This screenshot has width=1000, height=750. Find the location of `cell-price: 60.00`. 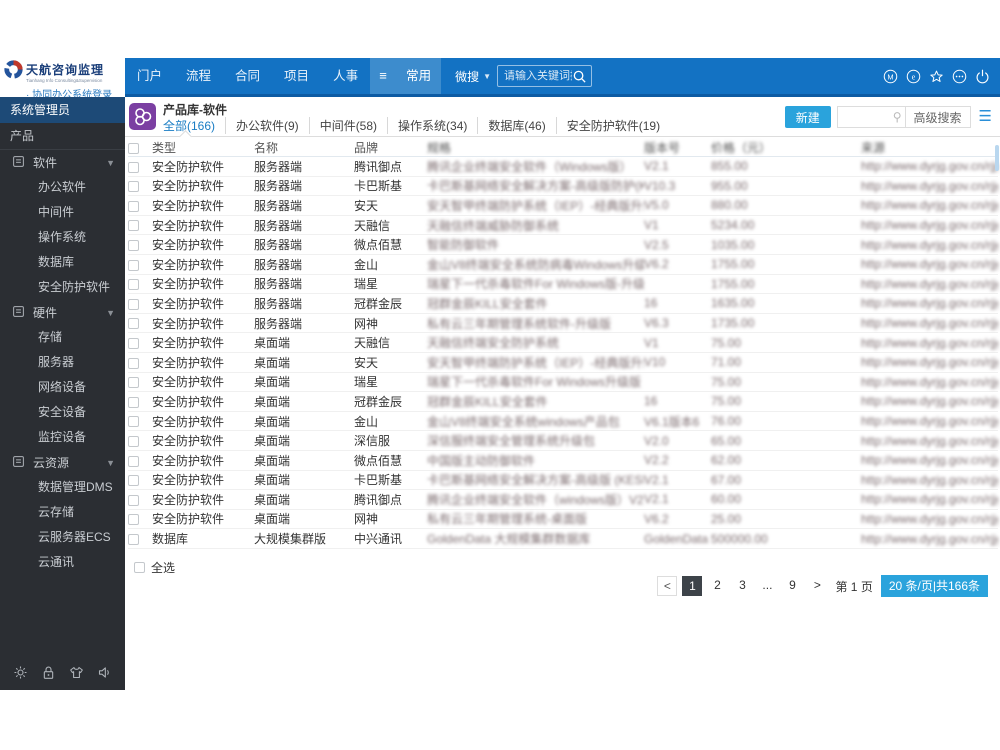

cell-price: 60.00 is located at coordinates (786, 499).